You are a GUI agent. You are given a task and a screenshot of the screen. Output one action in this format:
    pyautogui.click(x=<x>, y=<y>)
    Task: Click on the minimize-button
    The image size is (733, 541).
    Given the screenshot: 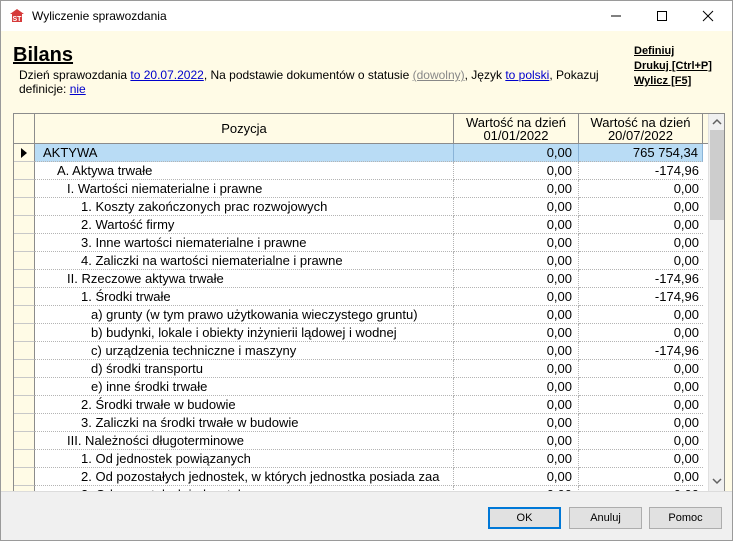 What is the action you would take?
    pyautogui.click(x=616, y=16)
    